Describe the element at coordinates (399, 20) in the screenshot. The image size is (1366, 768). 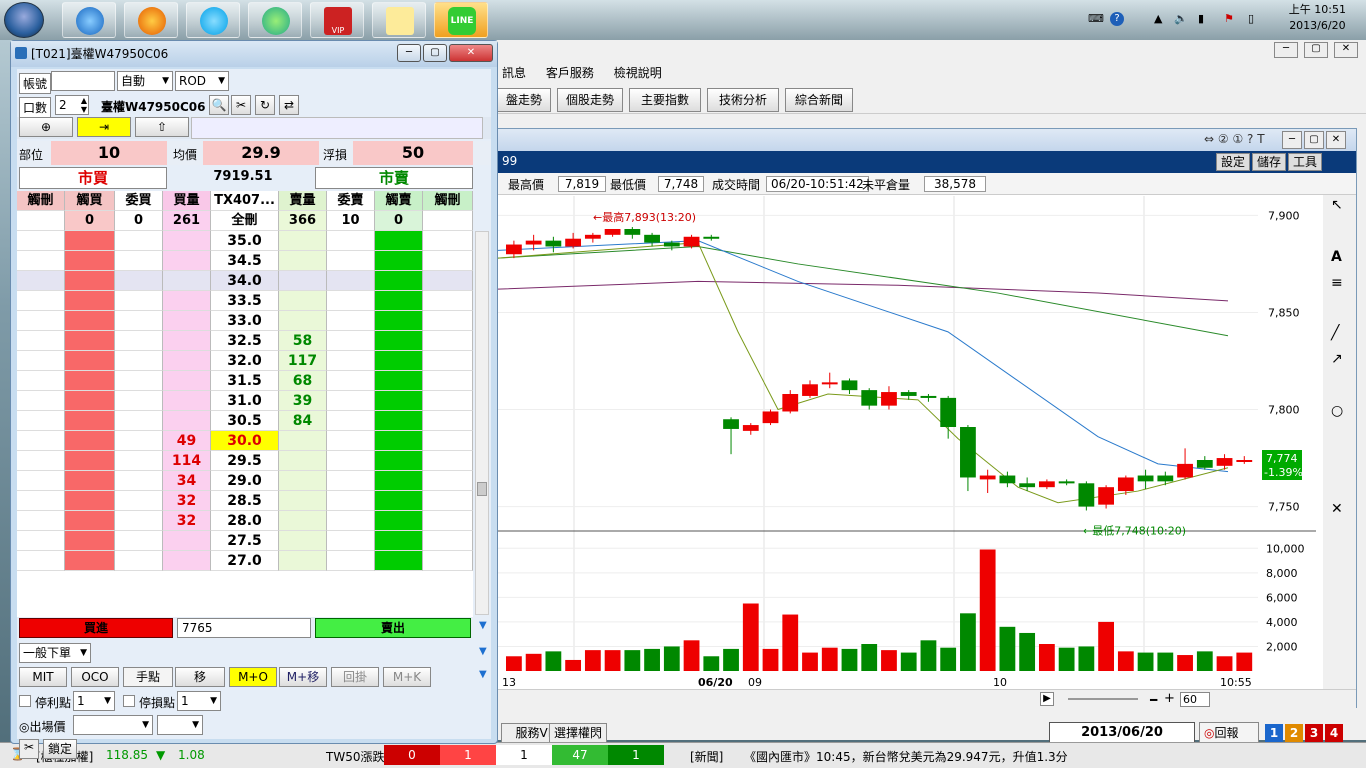
I see `card-app-taskbar-button` at that location.